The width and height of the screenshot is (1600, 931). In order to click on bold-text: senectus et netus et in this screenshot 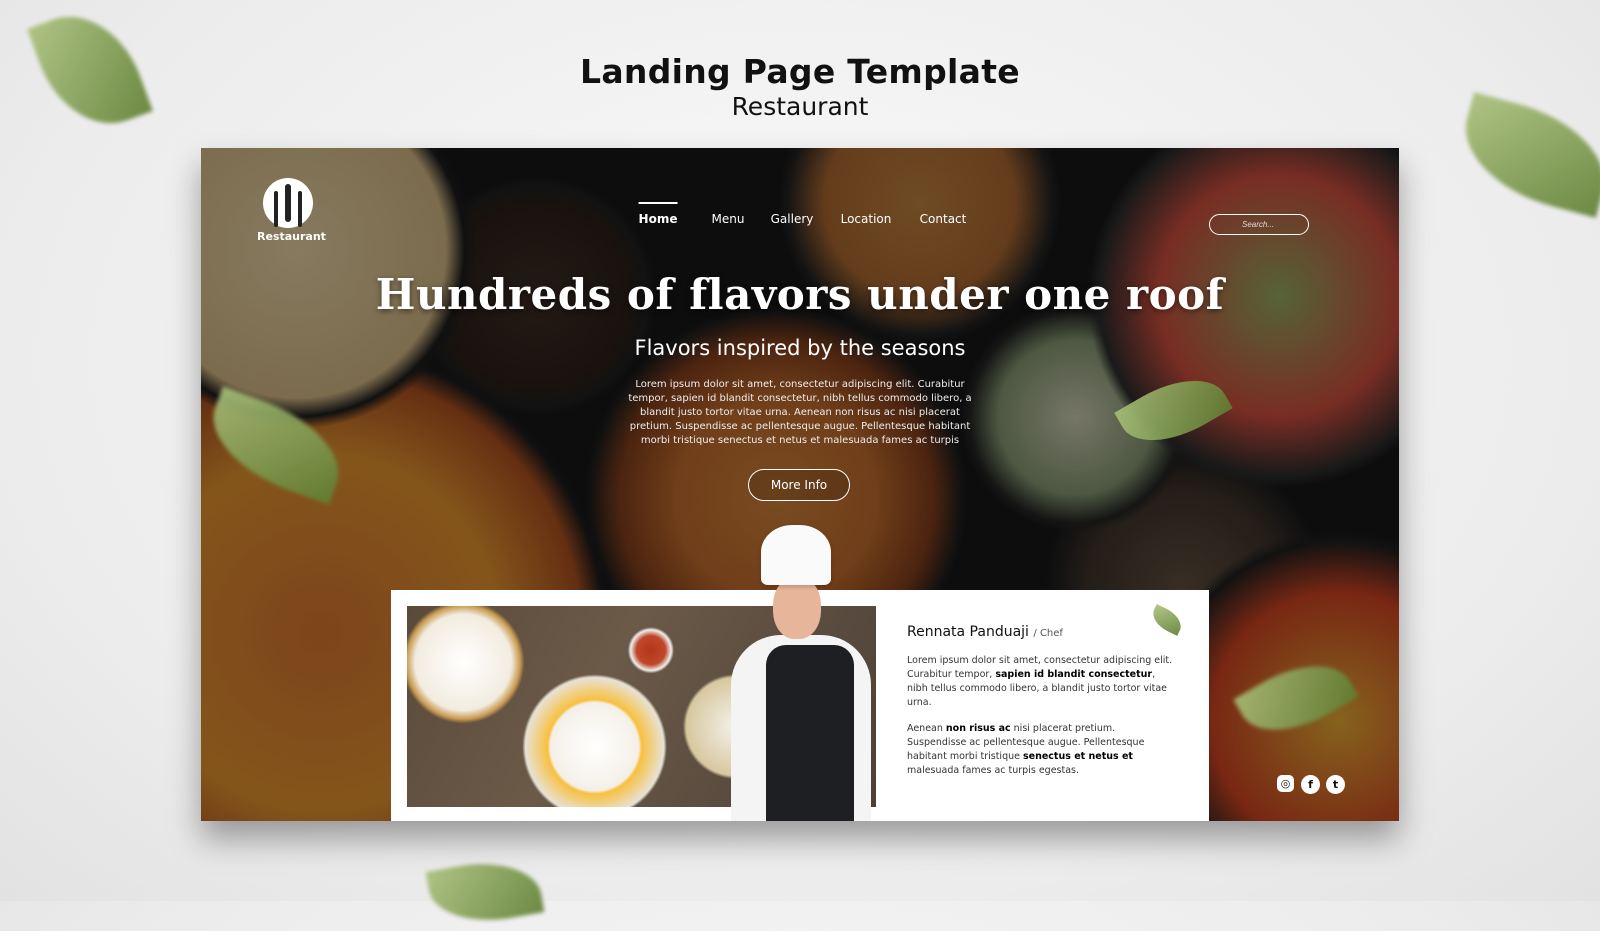, I will do `click(1078, 756)`.